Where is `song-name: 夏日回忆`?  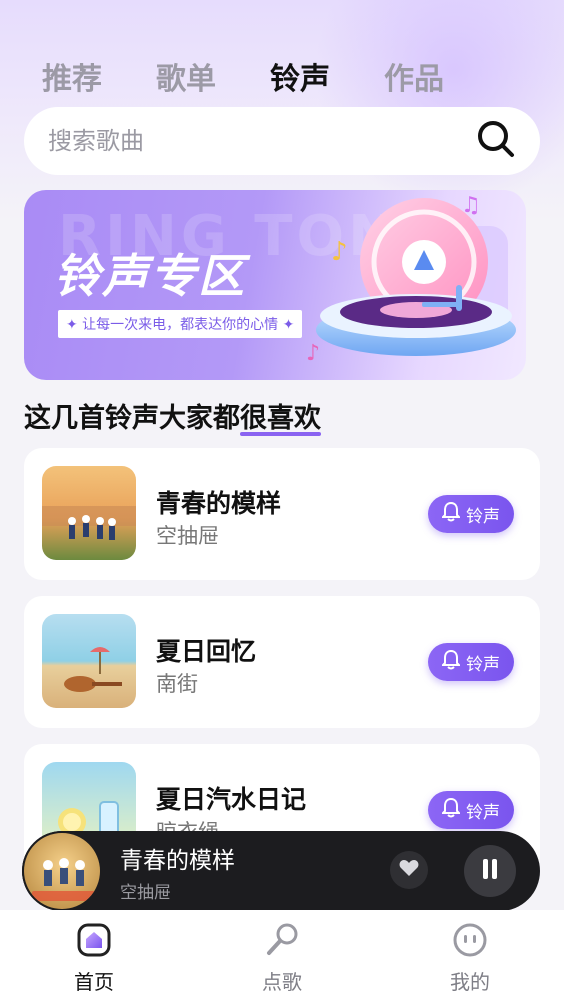 song-name: 夏日回忆 is located at coordinates (206, 651).